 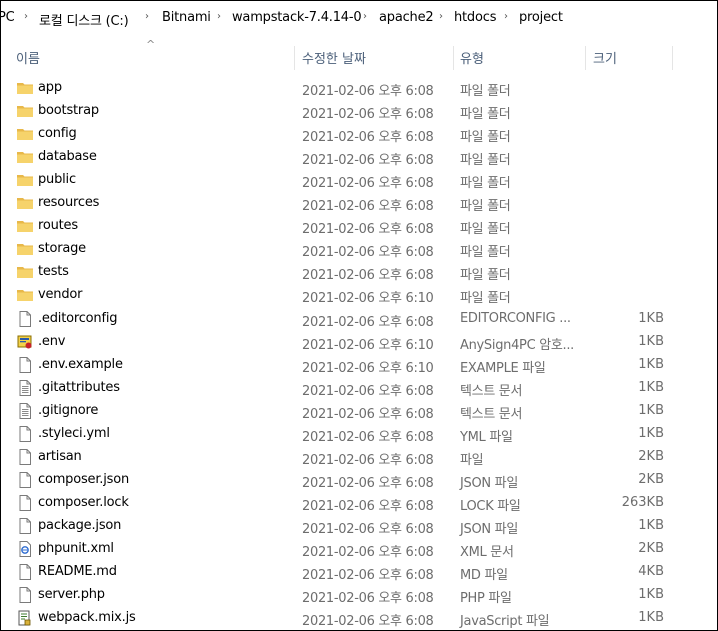 What do you see at coordinates (359, 434) in the screenshot?
I see `file-row: .styleci.yml 2021-02-06 오후 6:08 YML 파일 1KB` at bounding box center [359, 434].